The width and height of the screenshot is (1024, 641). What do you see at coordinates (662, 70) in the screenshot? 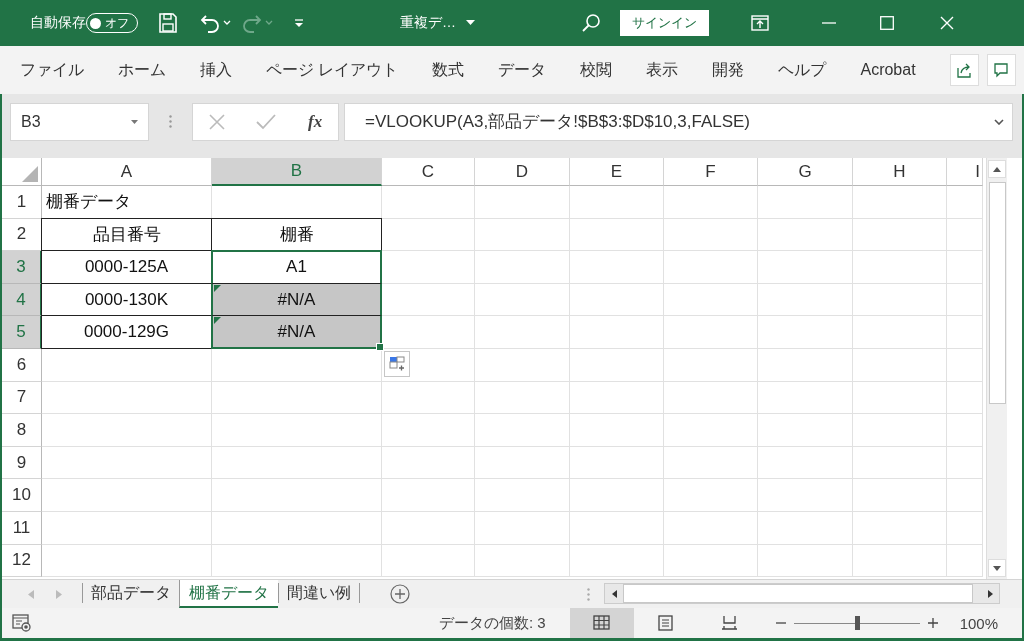
I see `ribbon-tab: 表示` at bounding box center [662, 70].